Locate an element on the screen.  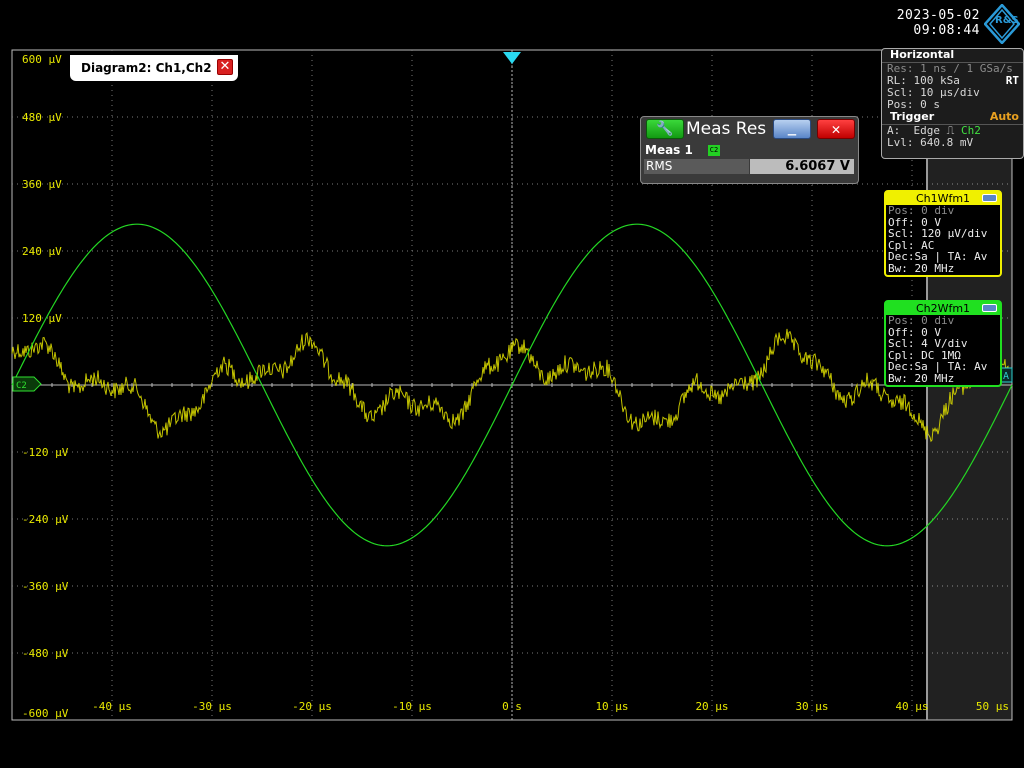
logo-letters: R&S is located at coordinates (1007, 20).